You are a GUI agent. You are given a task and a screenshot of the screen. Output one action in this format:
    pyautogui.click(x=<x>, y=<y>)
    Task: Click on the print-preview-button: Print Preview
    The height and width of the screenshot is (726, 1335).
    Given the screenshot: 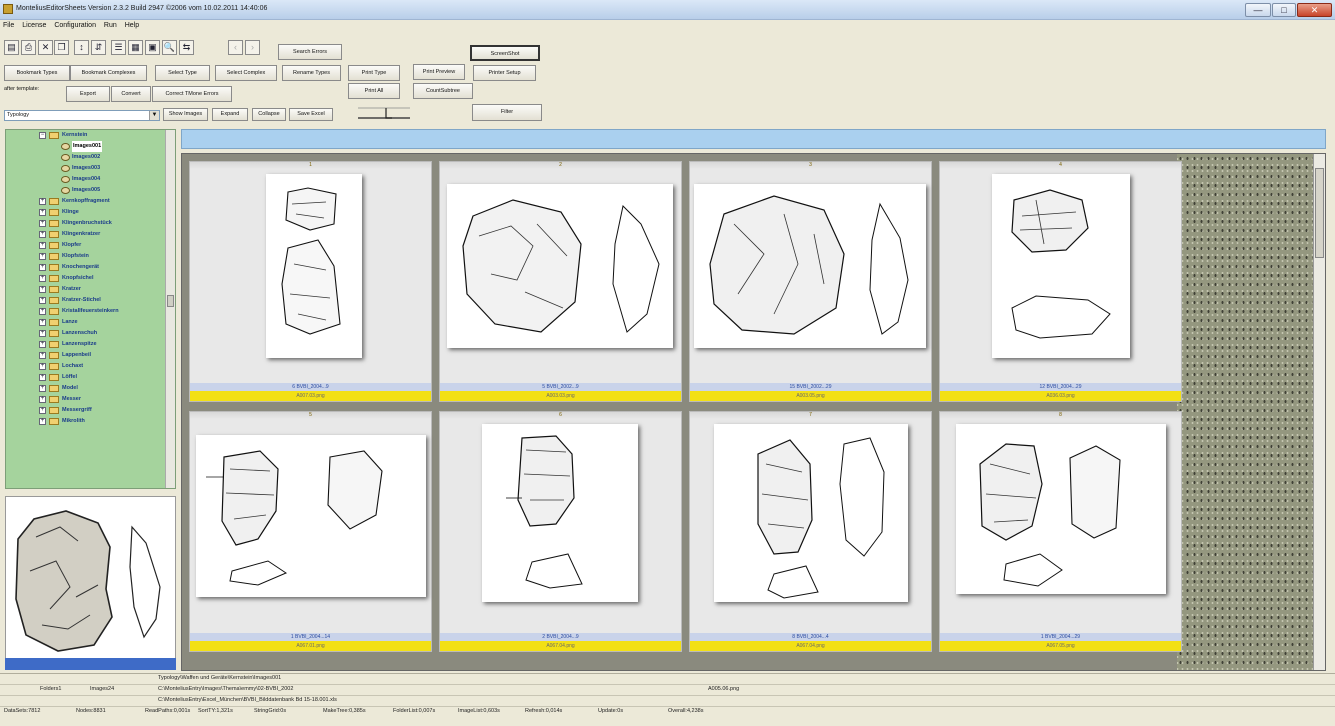 What is the action you would take?
    pyautogui.click(x=439, y=72)
    